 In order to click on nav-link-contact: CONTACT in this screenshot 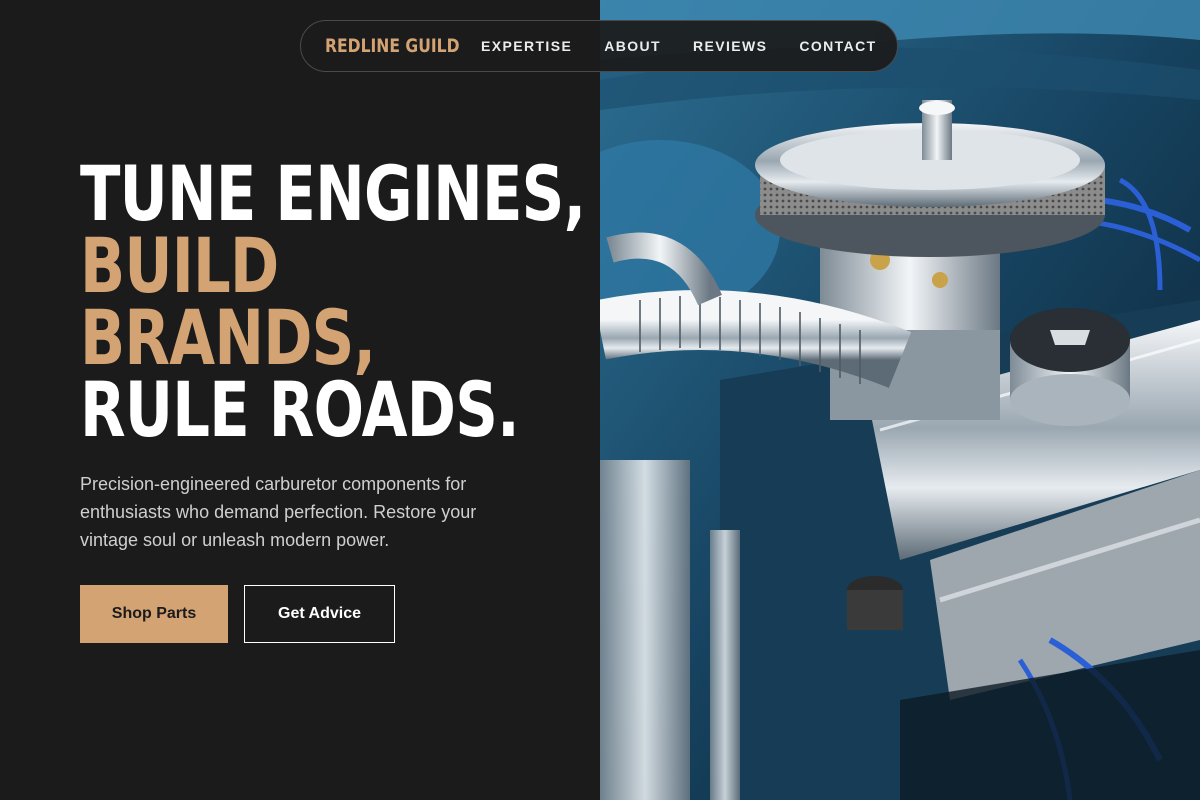, I will do `click(837, 46)`.